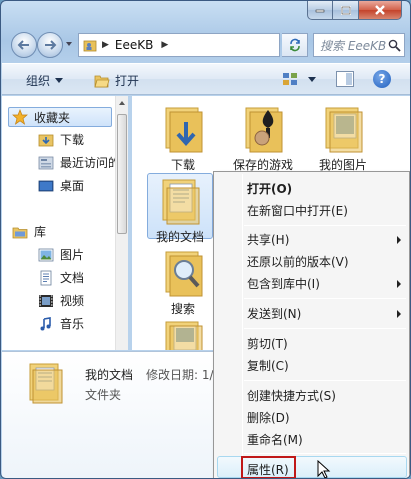 The image size is (411, 479). Describe the element at coordinates (181, 202) in the screenshot. I see `documents-folder-icon` at that location.